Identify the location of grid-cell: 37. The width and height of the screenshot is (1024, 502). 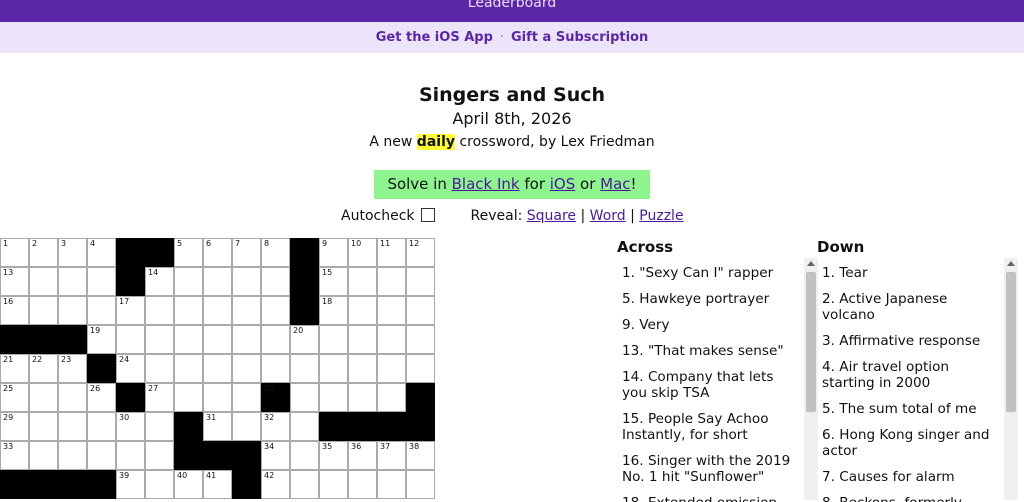
(391, 455).